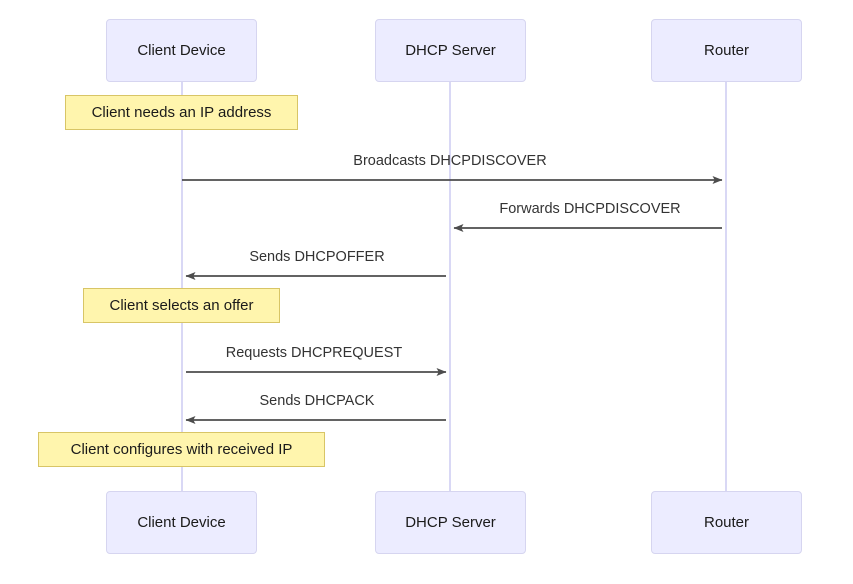  I want to click on message-label-sends-dhcpoffer: Sends DHCPOFFER, so click(317, 257).